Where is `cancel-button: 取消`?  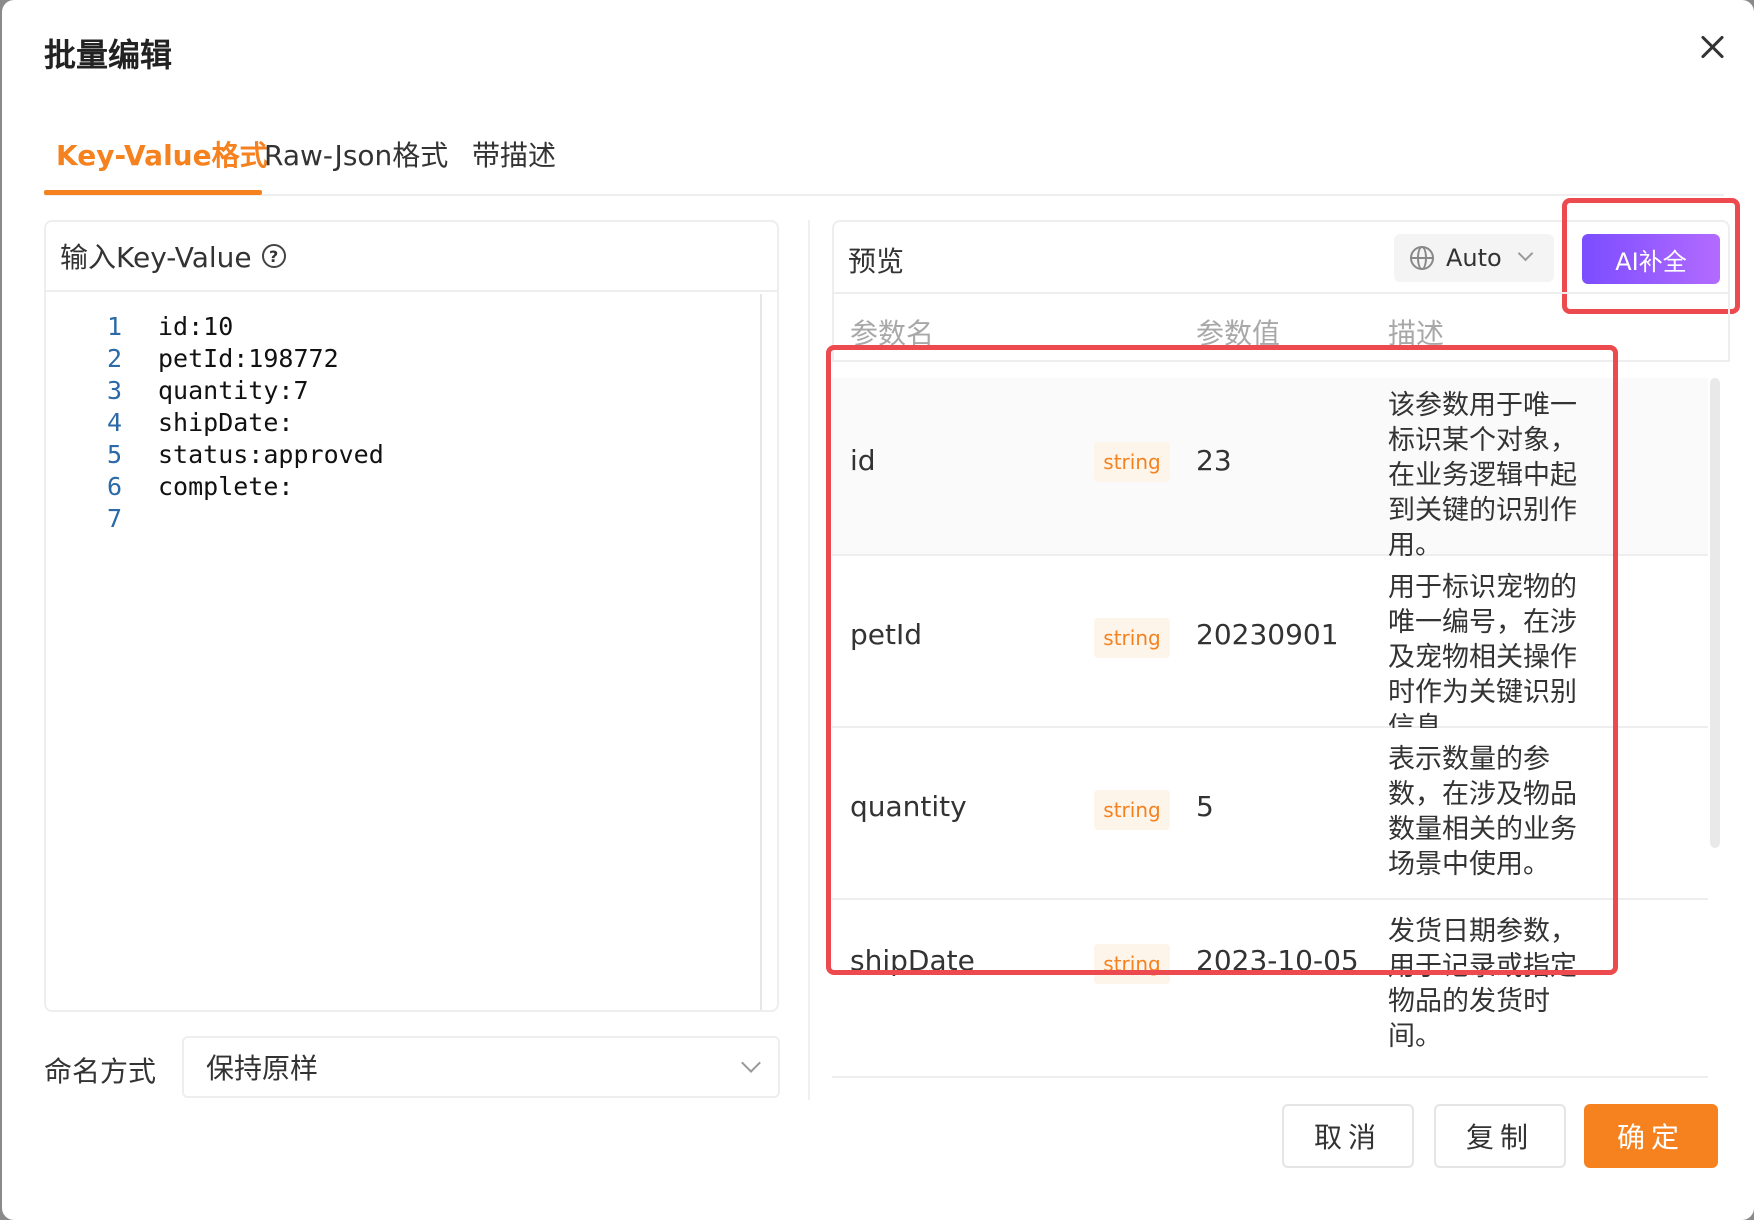
cancel-button: 取消 is located at coordinates (1348, 1136).